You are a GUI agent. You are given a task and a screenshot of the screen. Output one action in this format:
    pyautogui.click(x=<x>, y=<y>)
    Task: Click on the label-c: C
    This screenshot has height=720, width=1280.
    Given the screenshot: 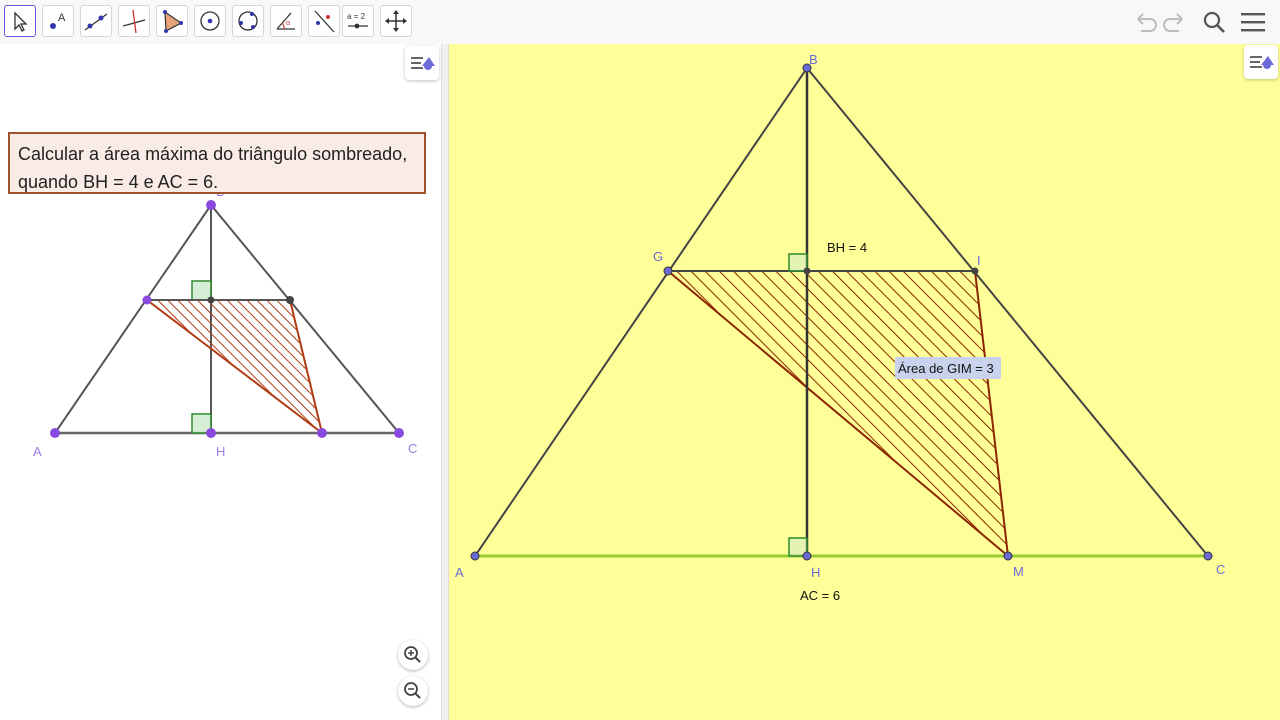 What is the action you would take?
    pyautogui.click(x=1220, y=569)
    